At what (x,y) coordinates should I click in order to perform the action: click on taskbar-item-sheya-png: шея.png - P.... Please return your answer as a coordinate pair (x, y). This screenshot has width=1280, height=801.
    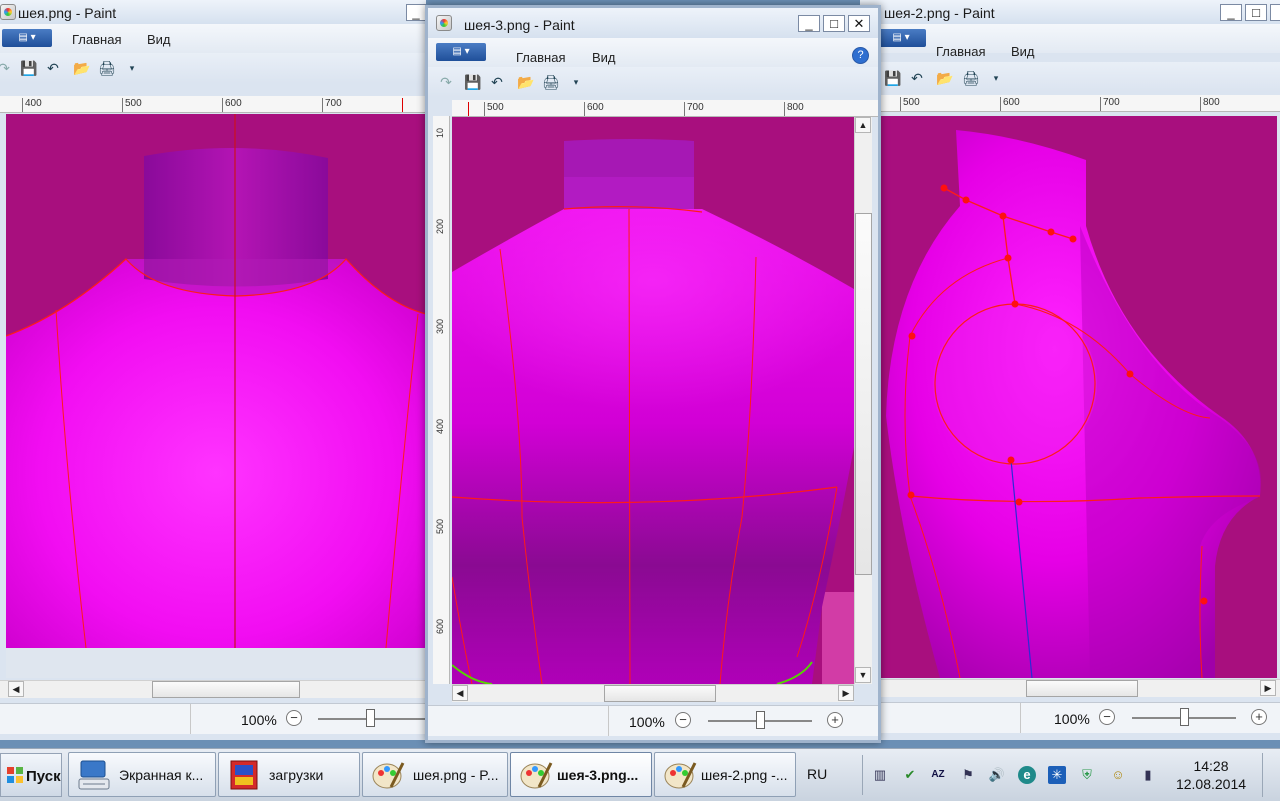
    Looking at the image, I should click on (435, 774).